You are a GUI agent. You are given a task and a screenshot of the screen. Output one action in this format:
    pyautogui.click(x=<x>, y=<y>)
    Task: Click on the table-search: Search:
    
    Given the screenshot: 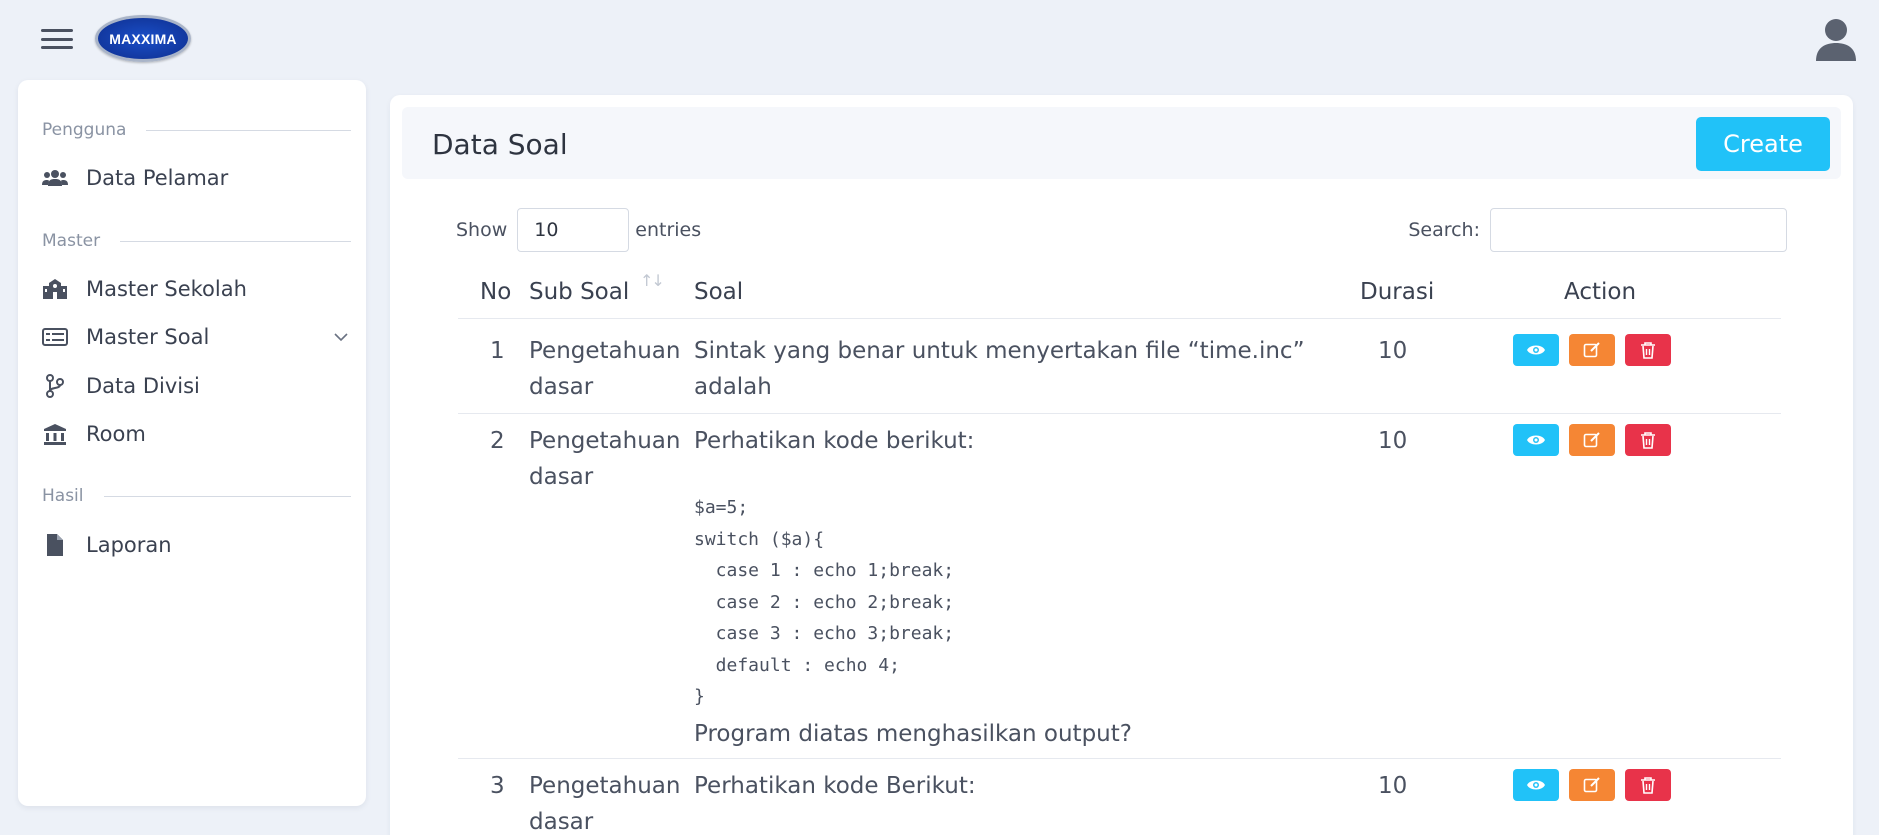 What is the action you would take?
    pyautogui.click(x=1597, y=230)
    